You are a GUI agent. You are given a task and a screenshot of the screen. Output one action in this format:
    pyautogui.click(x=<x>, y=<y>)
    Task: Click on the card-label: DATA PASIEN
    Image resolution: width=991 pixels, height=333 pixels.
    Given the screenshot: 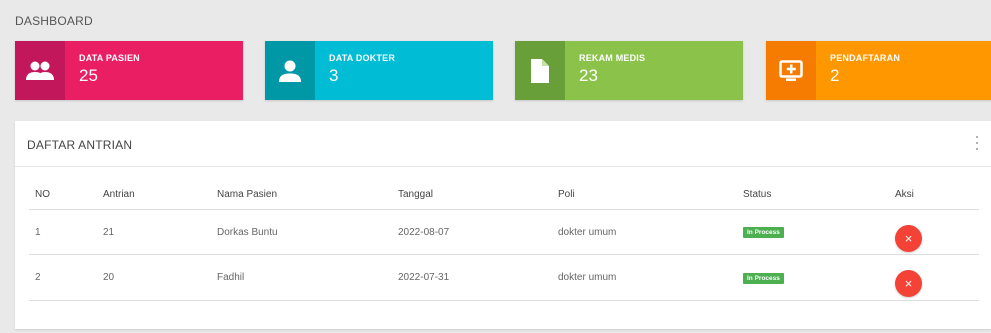 What is the action you would take?
    pyautogui.click(x=109, y=58)
    